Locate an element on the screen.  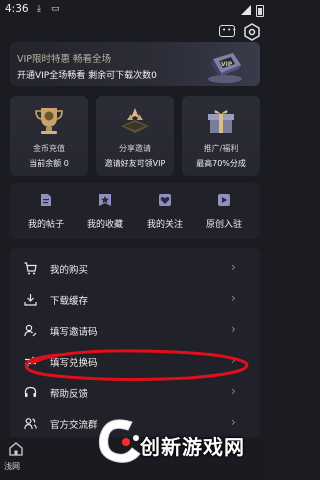
menu-label: 填写兑换码 is located at coordinates (74, 363).